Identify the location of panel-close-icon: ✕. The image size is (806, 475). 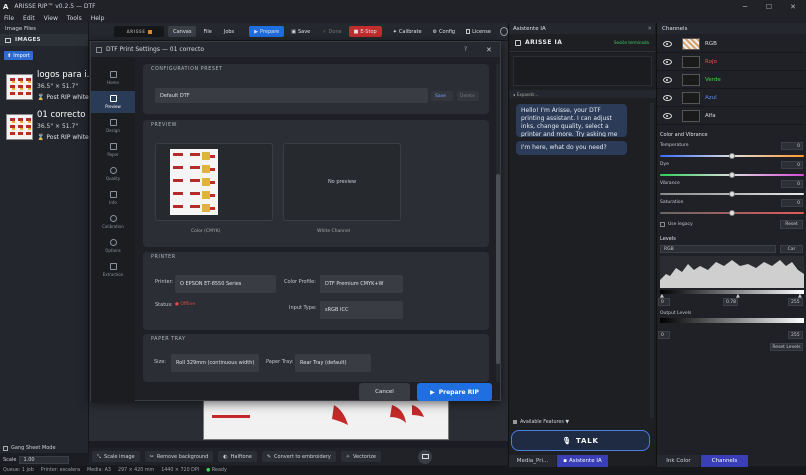
(649, 29).